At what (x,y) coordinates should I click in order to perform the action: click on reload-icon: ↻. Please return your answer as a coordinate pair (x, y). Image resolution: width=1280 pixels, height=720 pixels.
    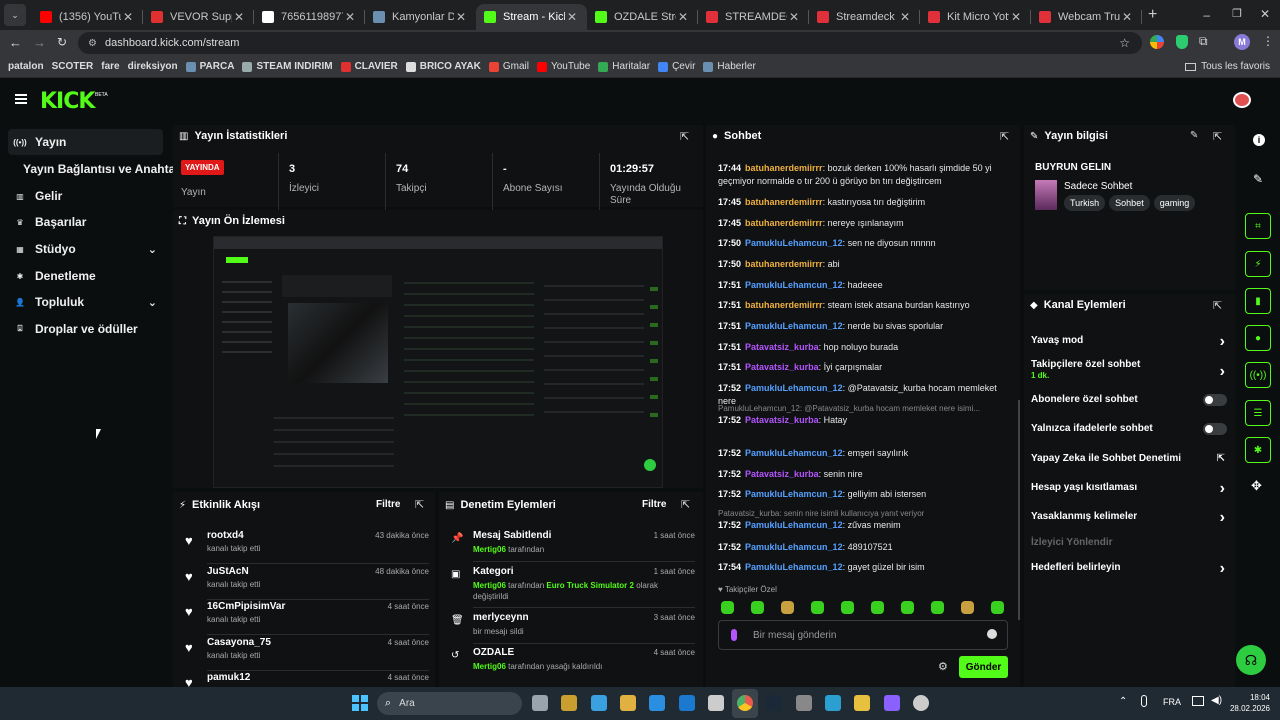
    Looking at the image, I should click on (62, 42).